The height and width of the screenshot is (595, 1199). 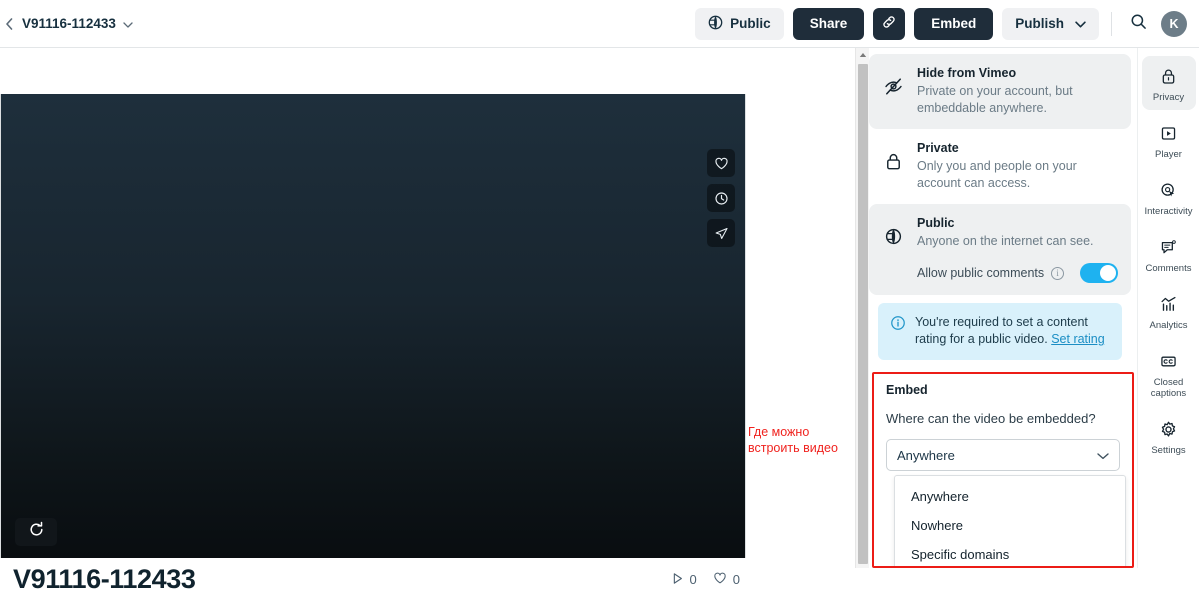 I want to click on search-icon, so click(x=1138, y=24).